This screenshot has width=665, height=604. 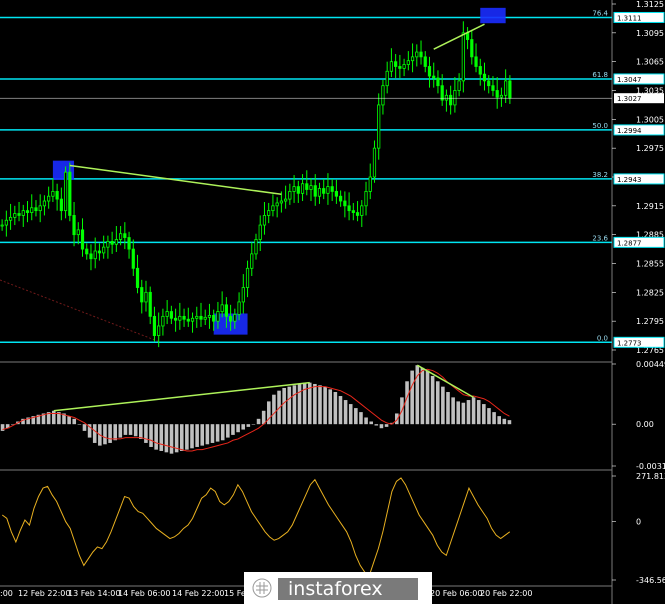 I want to click on fib-level-label: 38.2, so click(x=600, y=175).